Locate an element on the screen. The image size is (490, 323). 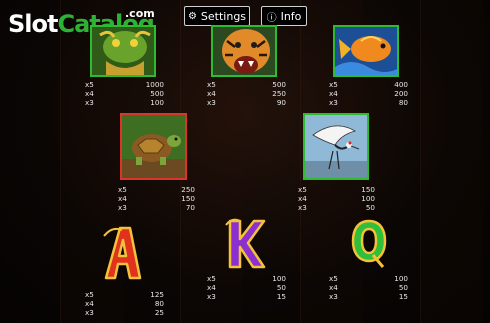
paytable-crane: x5 150 x4 100 x3 50 is located at coordinates (336, 199).